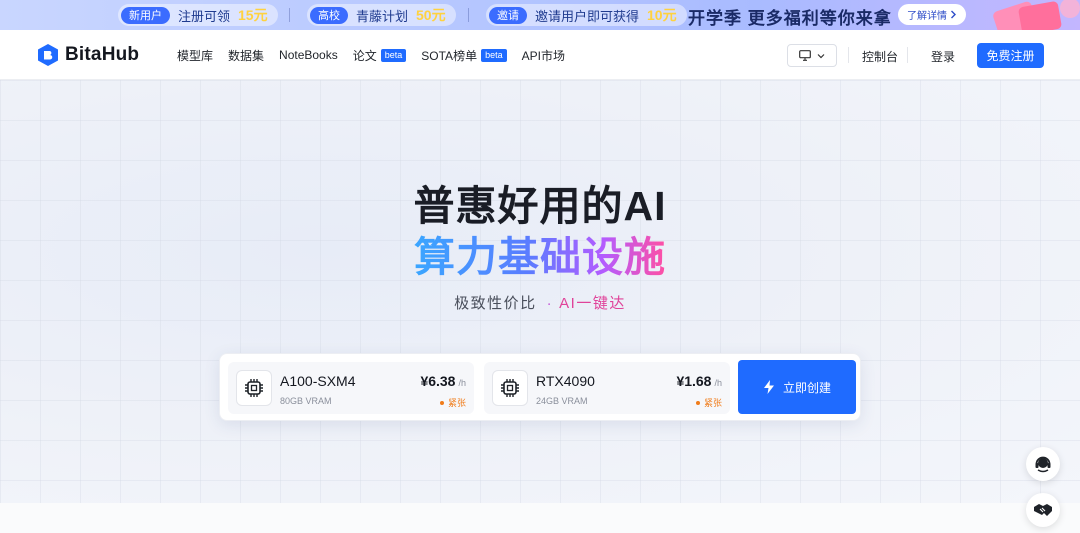 The image size is (1080, 533). I want to click on gpu-price-value: ¥6.38, so click(438, 381).